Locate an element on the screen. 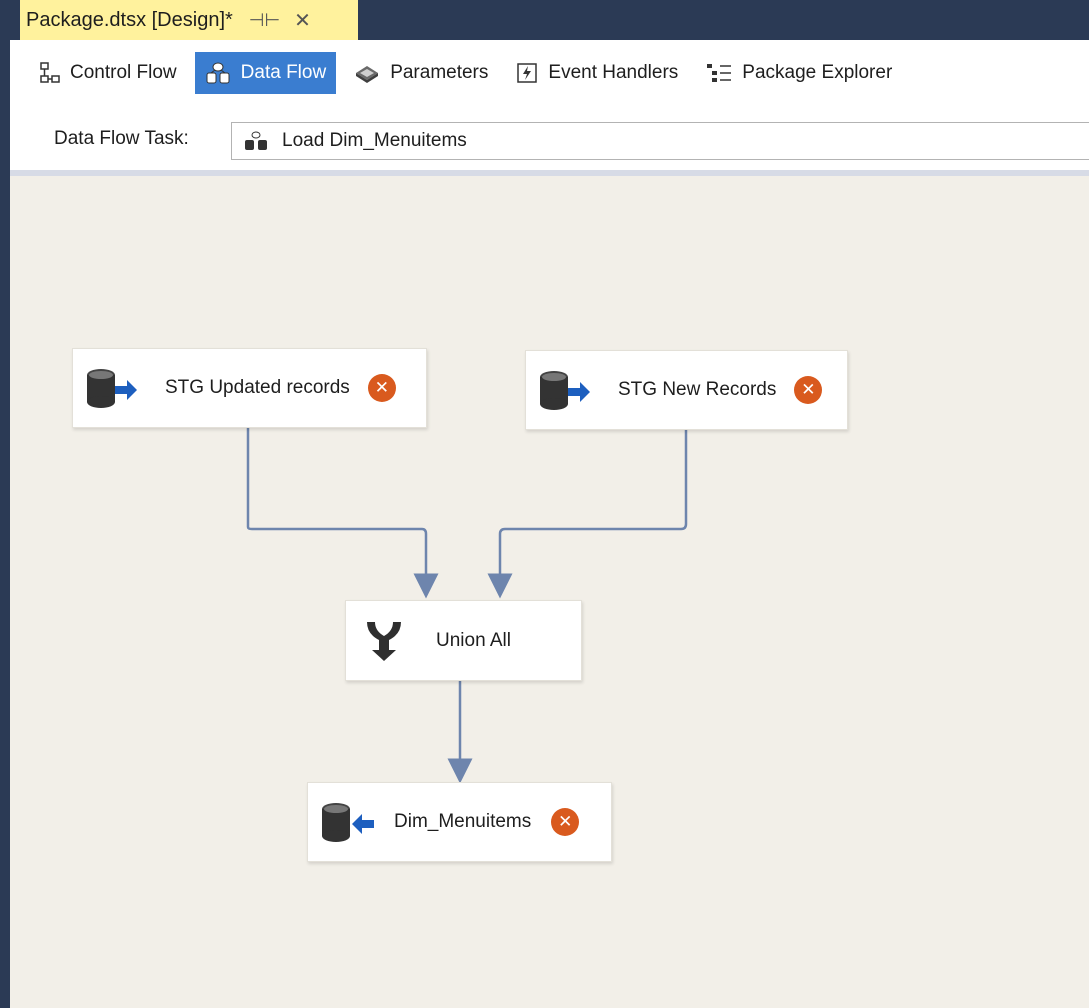 Image resolution: width=1089 pixels, height=1008 pixels. component-label: Union All is located at coordinates (473, 640).